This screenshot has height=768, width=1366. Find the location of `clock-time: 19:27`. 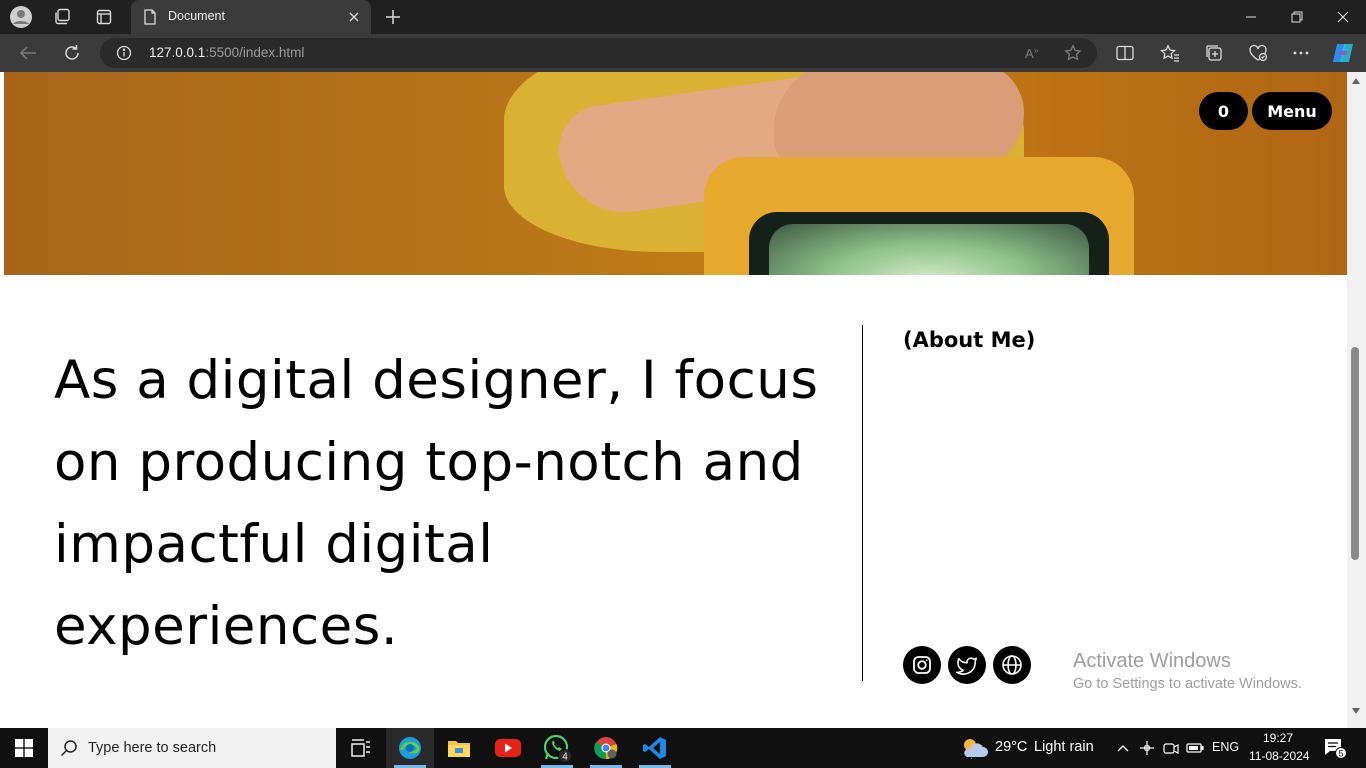

clock-time: 19:27 is located at coordinates (1278, 738).